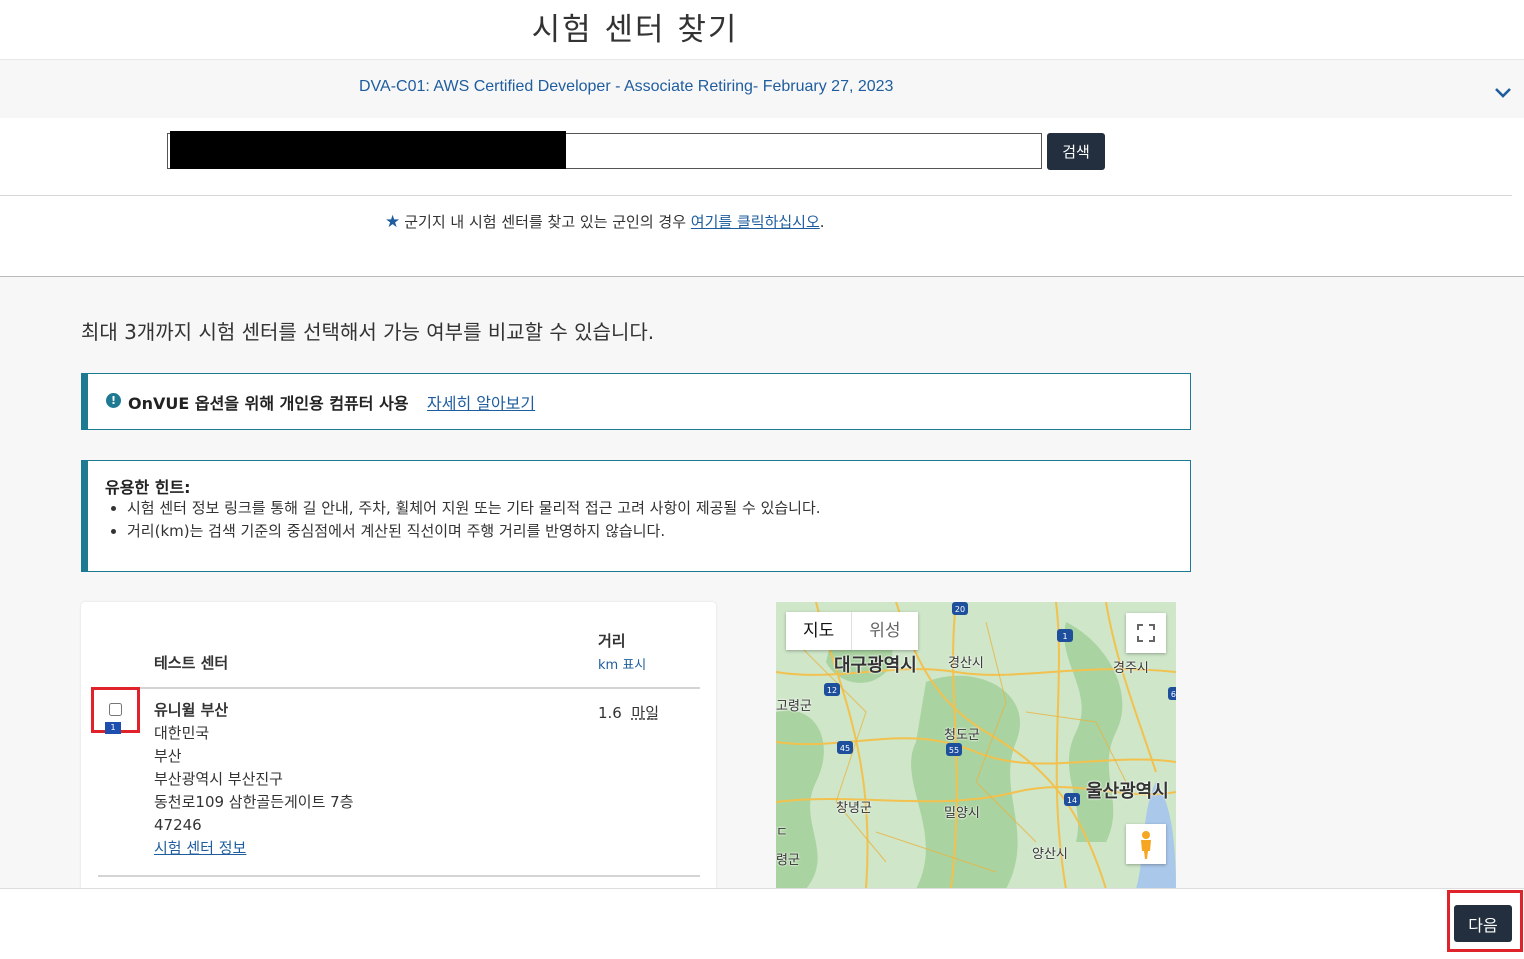  I want to click on center-name: 유니윌 부산, so click(191, 710).